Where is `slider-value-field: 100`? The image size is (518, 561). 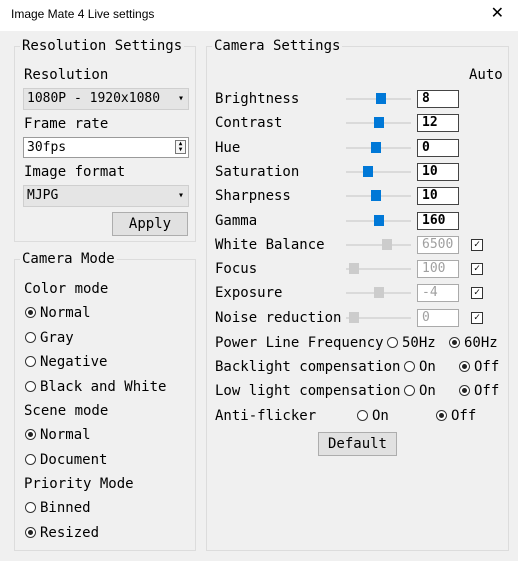
slider-value-field: 100 is located at coordinates (438, 269).